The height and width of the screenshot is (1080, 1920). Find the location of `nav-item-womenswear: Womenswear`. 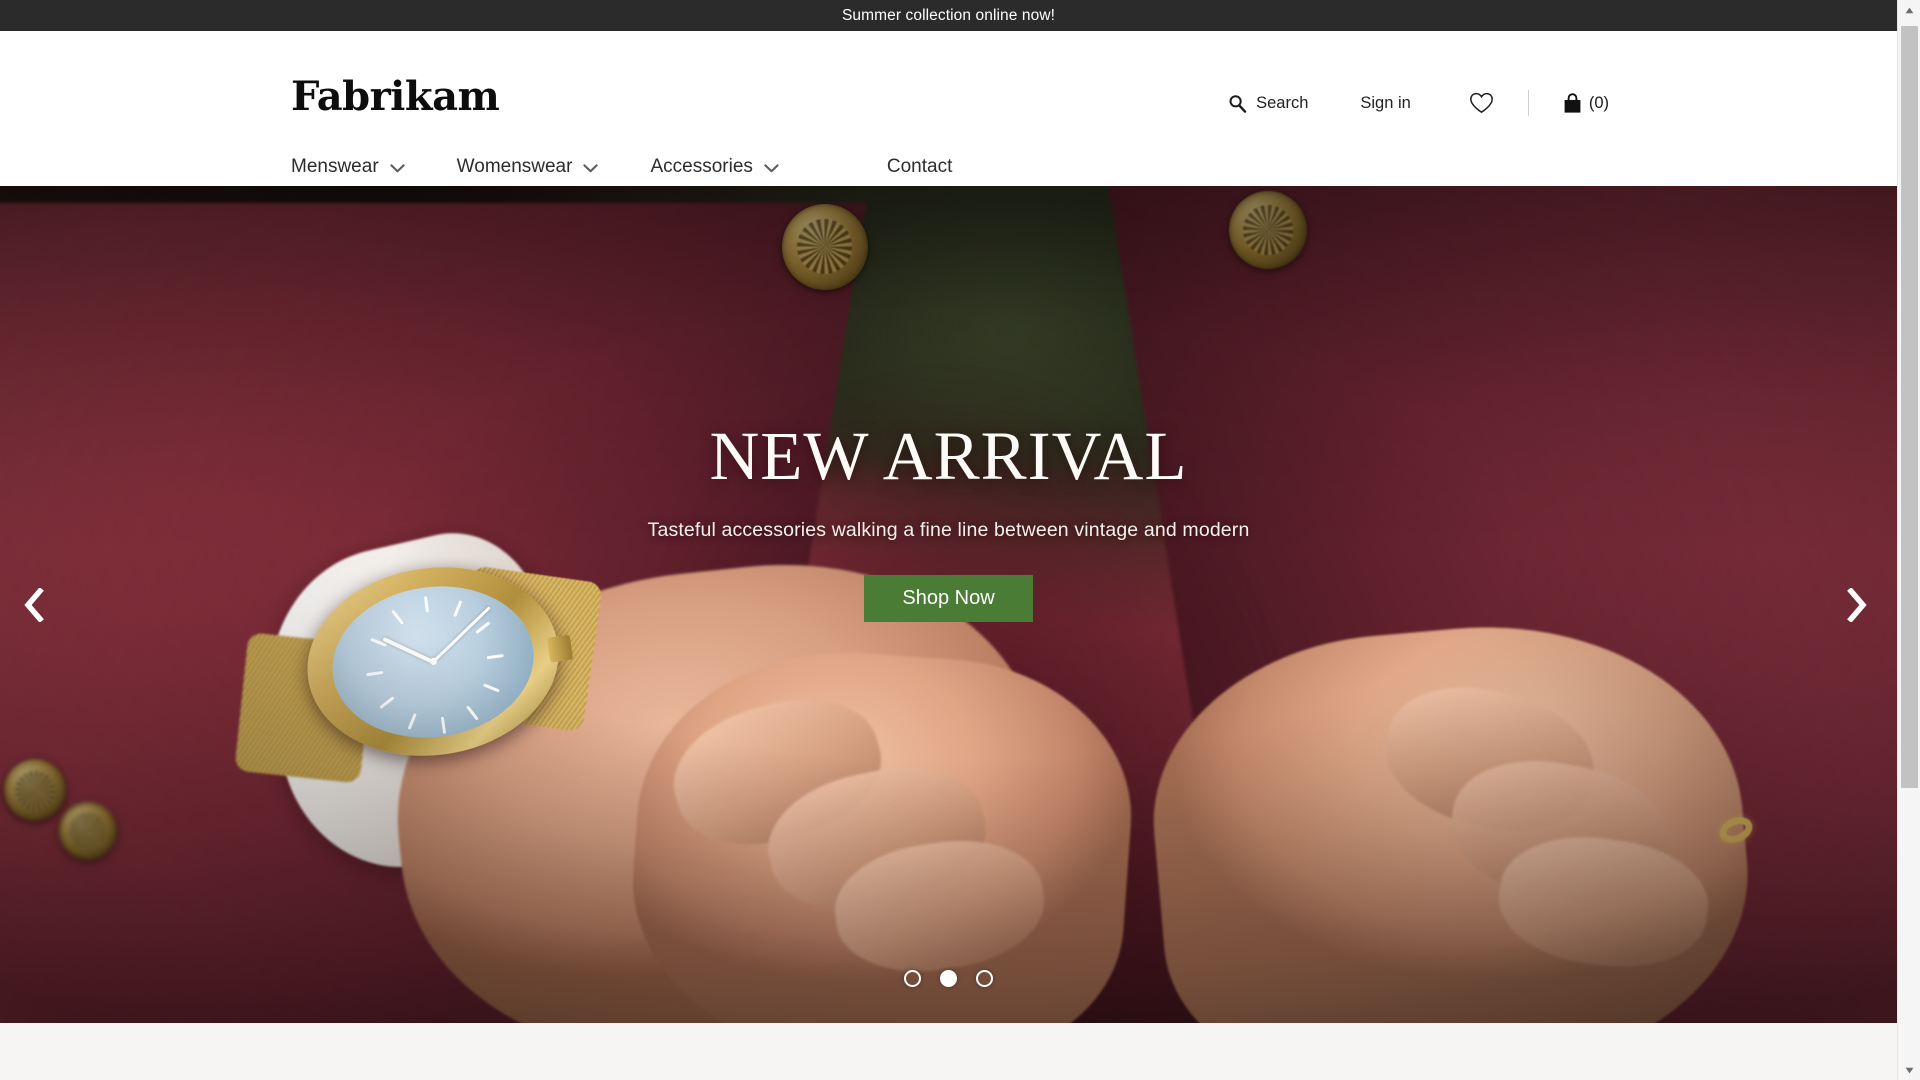

nav-item-womenswear: Womenswear is located at coordinates (528, 167).